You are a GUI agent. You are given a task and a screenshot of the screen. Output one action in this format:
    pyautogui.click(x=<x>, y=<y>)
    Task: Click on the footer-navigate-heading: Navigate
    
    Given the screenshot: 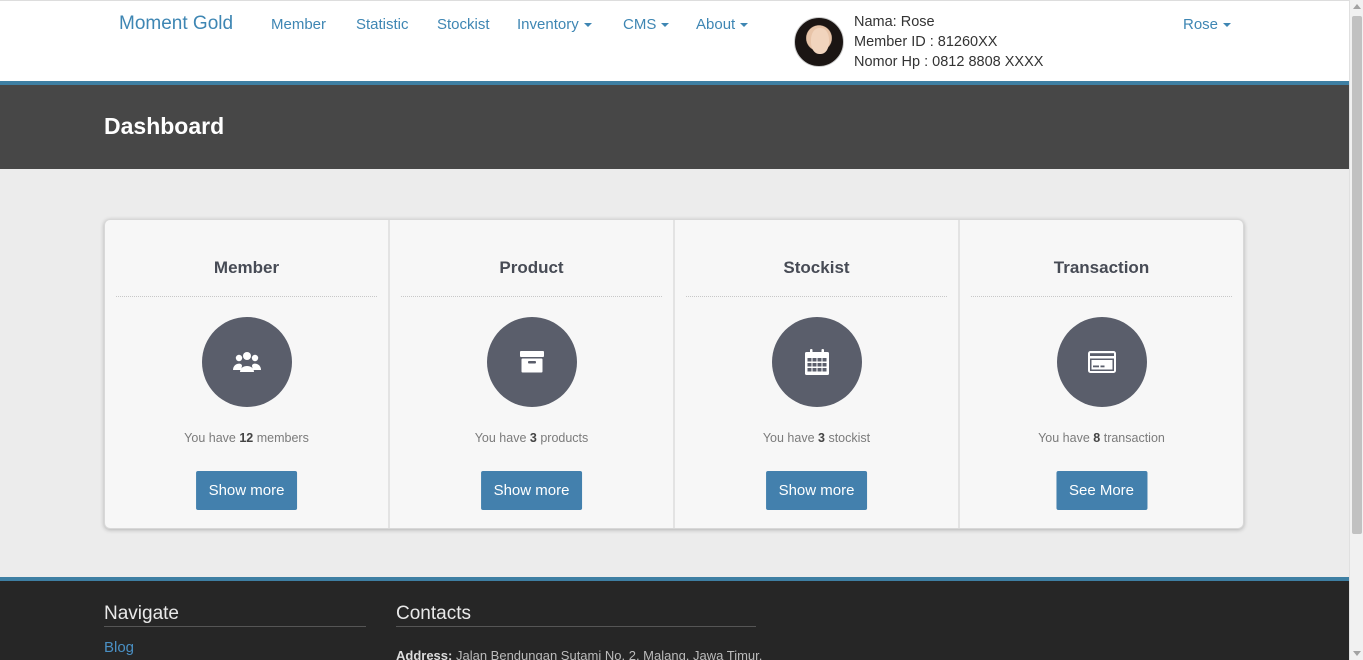 What is the action you would take?
    pyautogui.click(x=235, y=615)
    